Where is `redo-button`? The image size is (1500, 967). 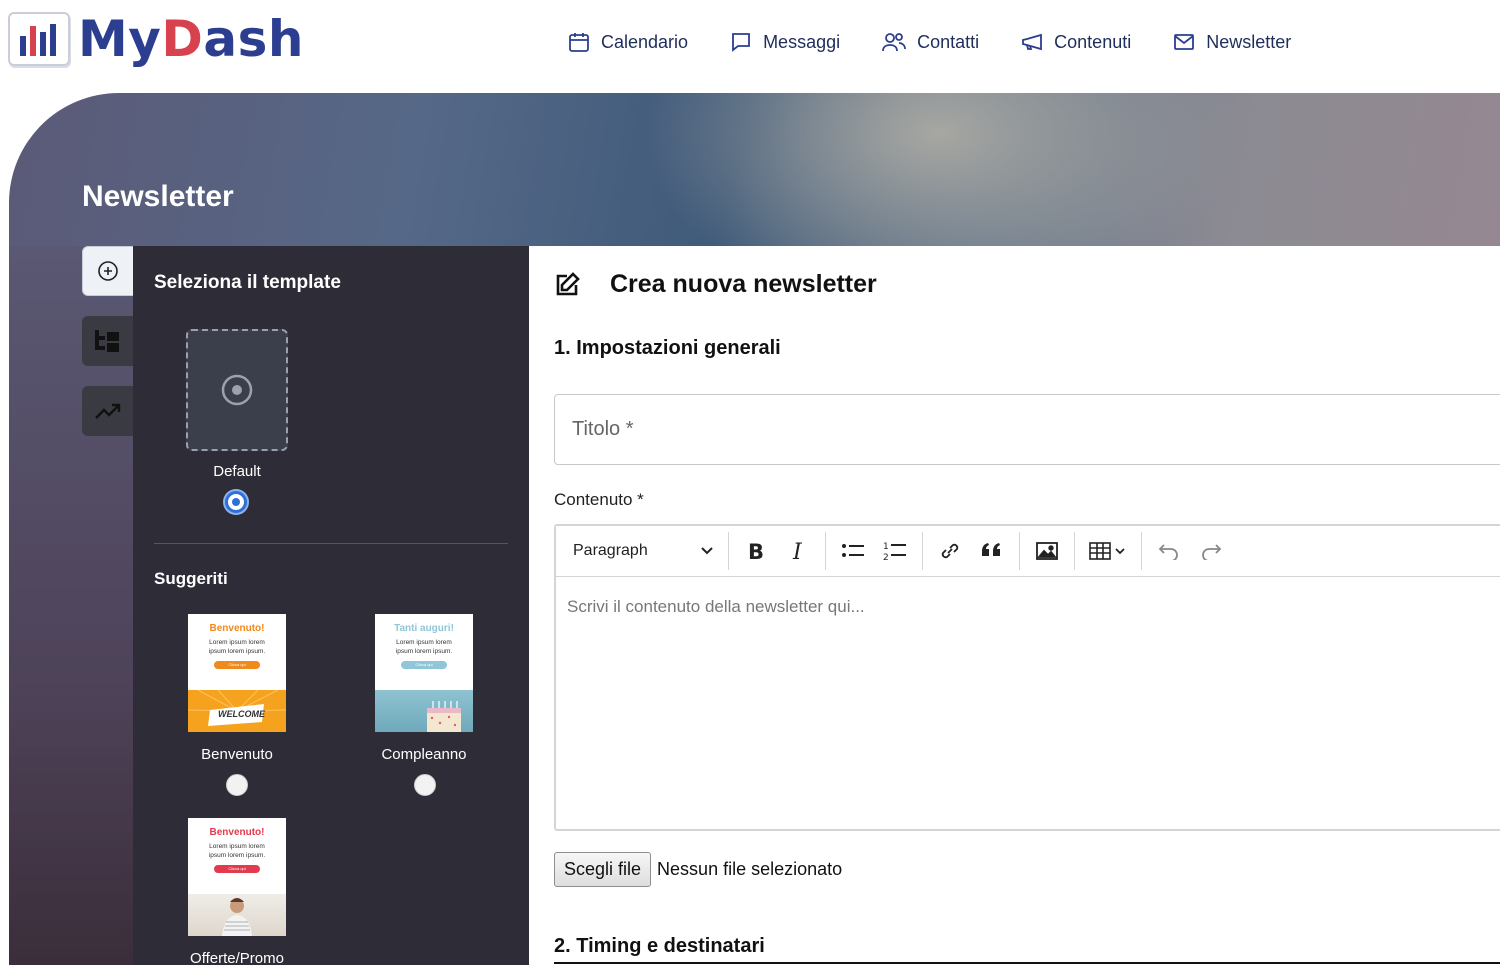
redo-button is located at coordinates (1211, 551).